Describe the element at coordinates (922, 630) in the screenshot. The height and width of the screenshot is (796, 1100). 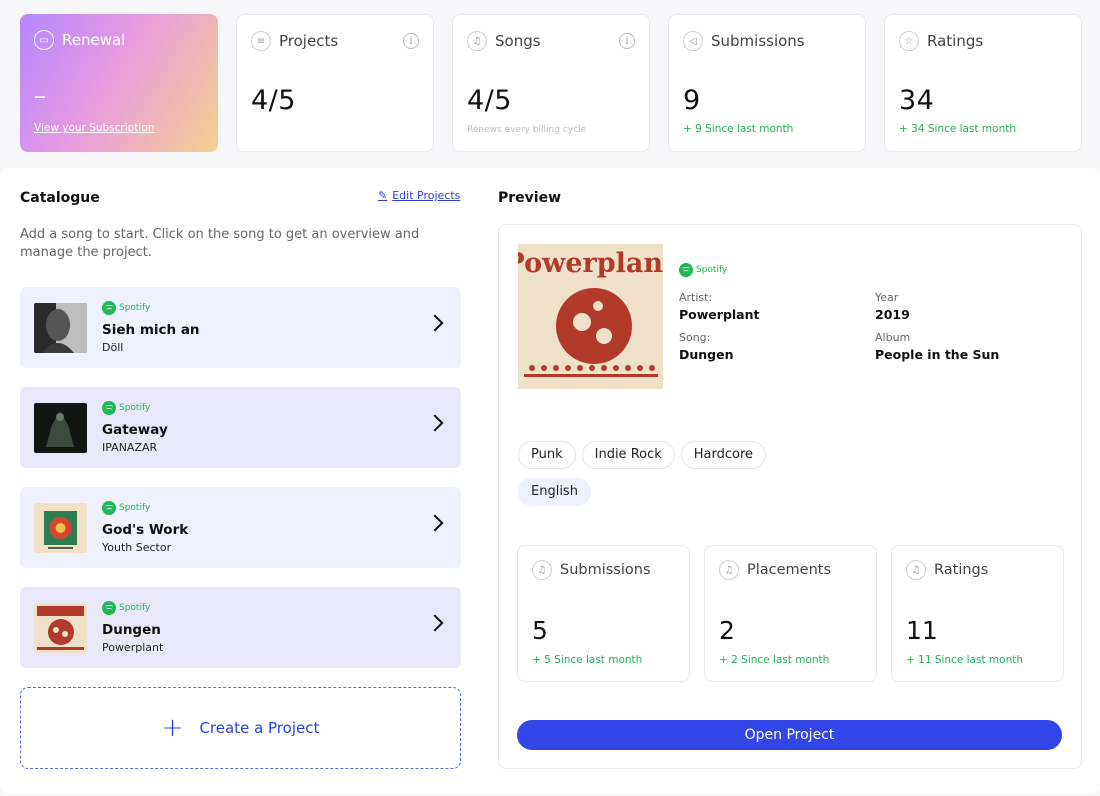
I see `stat-value: 11` at that location.